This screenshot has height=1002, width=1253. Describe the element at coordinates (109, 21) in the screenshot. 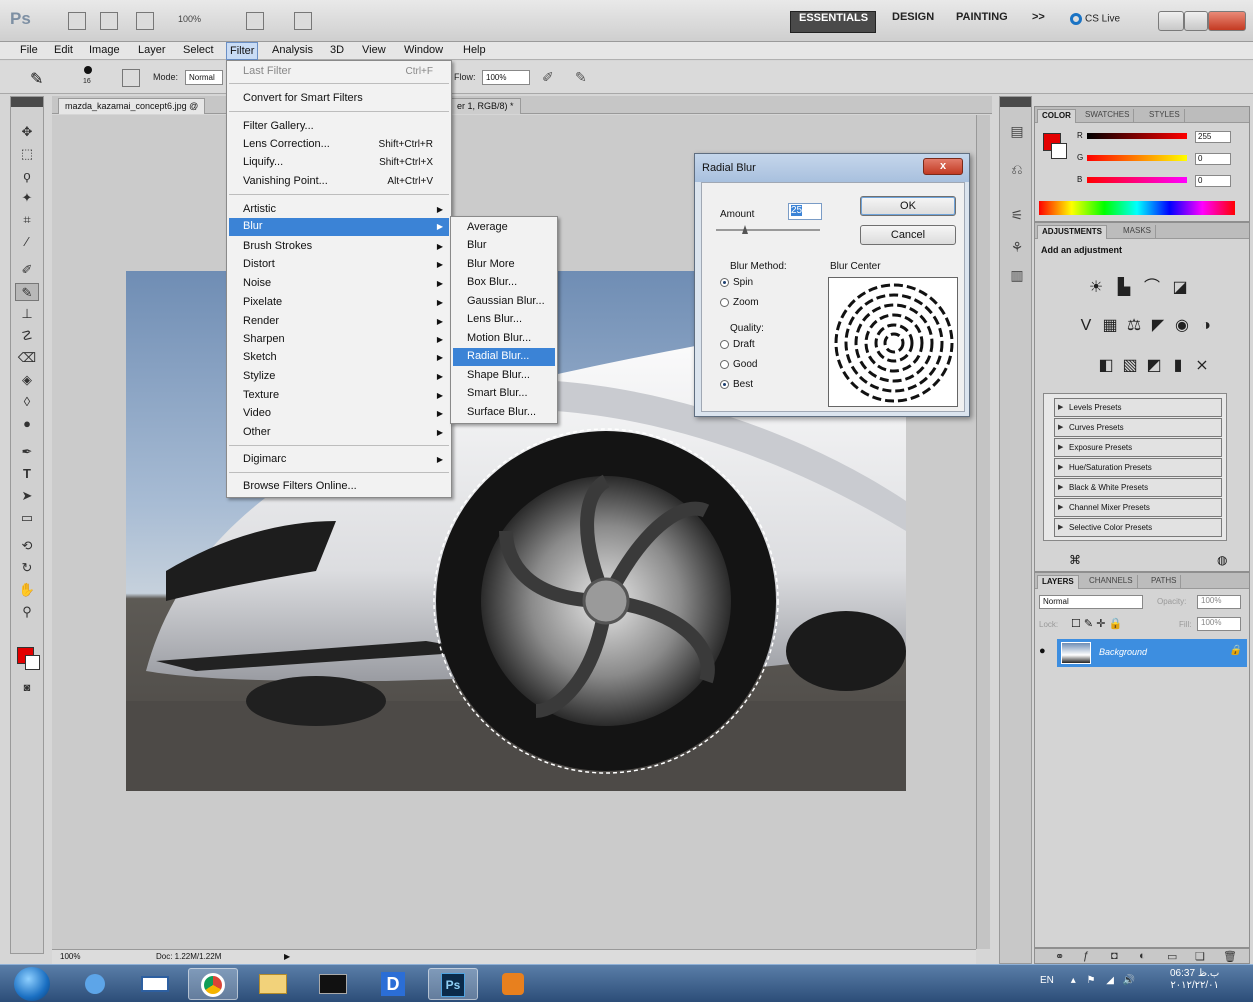

I see `launch-mini-bridge-icon` at that location.